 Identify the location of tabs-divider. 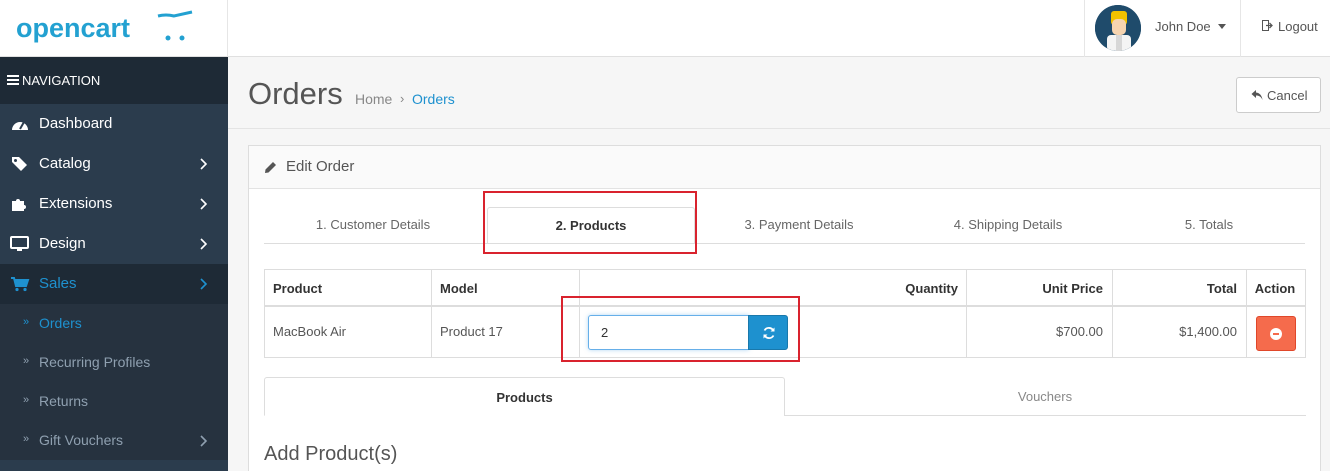
(784, 243).